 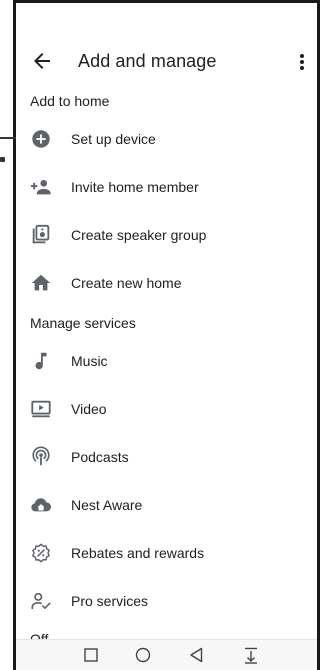 I want to click on back-arrow-icon, so click(x=42, y=61).